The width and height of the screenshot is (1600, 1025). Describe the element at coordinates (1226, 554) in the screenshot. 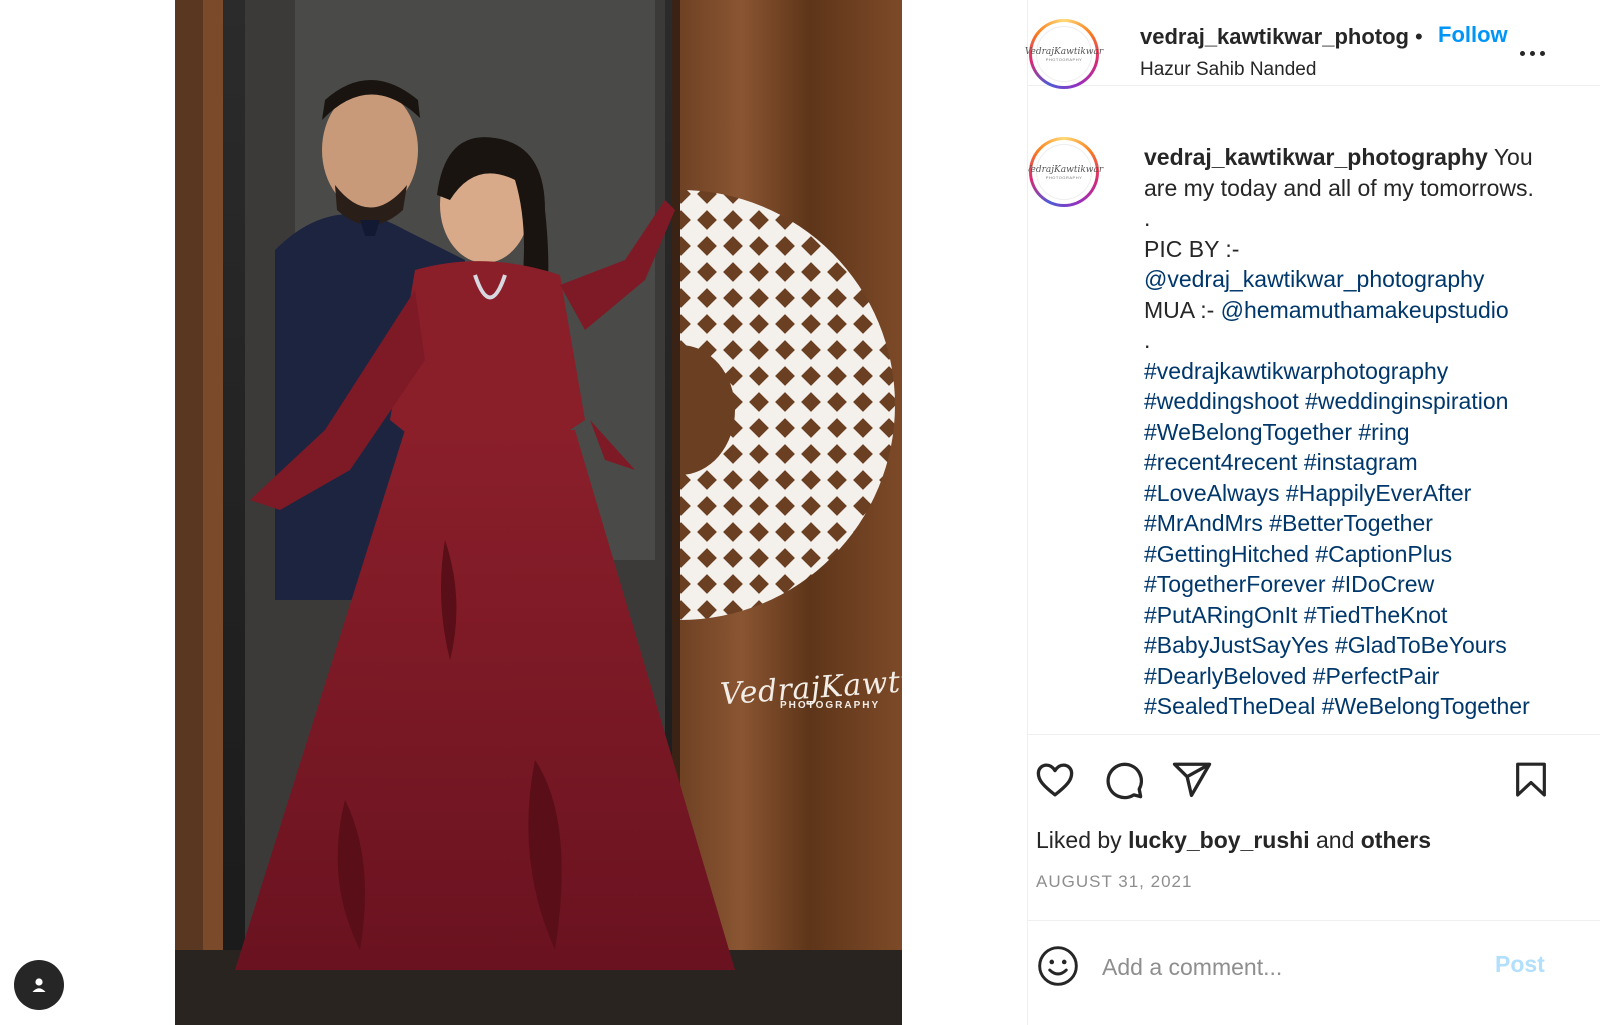

I see `hashtag-link: #GettingHitched` at that location.